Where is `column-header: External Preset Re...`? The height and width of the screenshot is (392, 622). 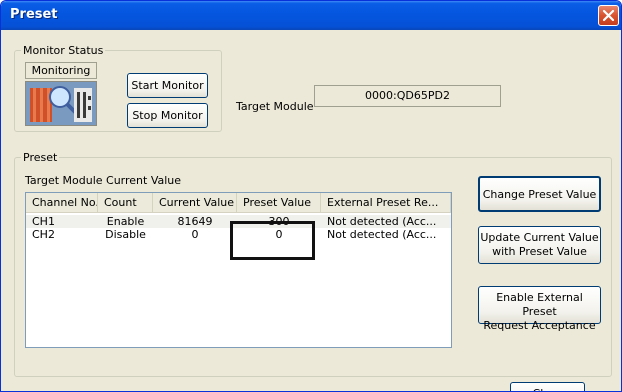 column-header: External Preset Re... is located at coordinates (386, 203).